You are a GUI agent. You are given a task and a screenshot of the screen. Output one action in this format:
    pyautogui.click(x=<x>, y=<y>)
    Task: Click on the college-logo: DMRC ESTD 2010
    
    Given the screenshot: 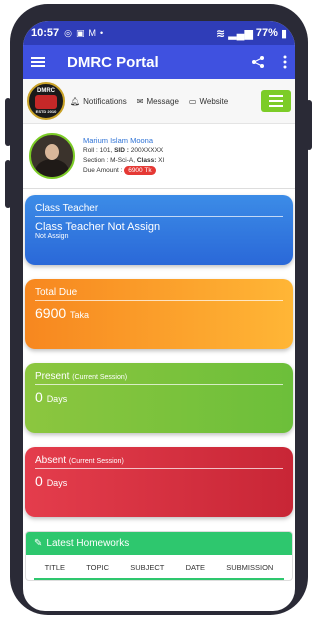 What is the action you would take?
    pyautogui.click(x=46, y=101)
    